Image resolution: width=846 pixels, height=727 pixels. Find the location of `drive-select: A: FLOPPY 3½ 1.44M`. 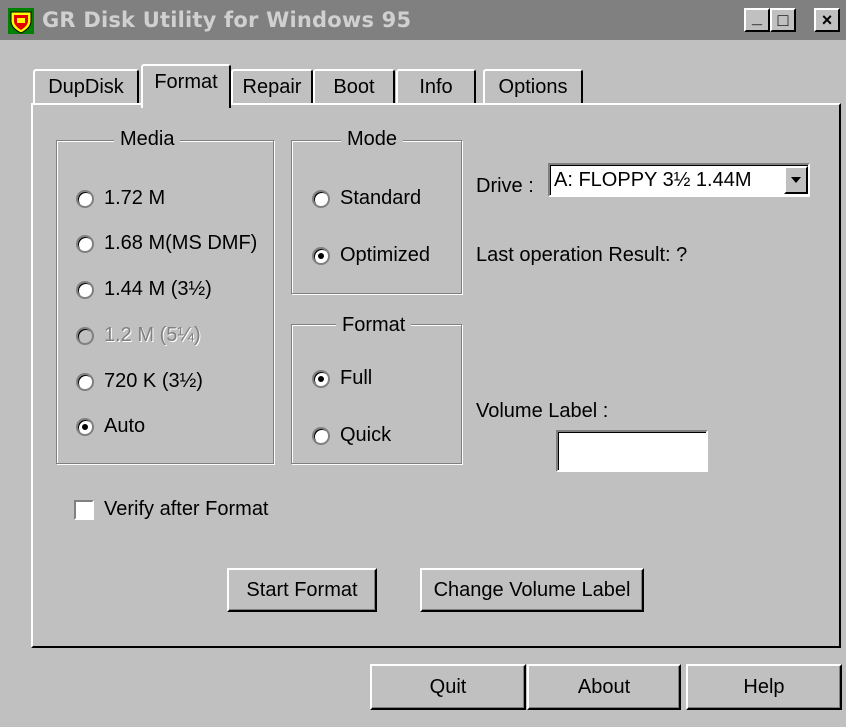

drive-select: A: FLOPPY 3½ 1.44M is located at coordinates (679, 180).